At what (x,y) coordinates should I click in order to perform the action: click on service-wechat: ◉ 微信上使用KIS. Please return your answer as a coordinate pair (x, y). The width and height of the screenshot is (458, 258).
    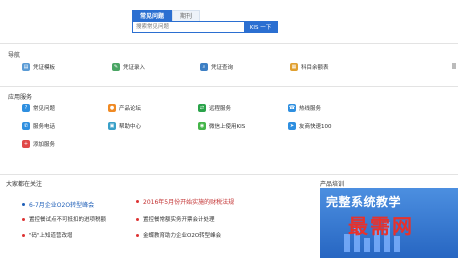
    Looking at the image, I should click on (221, 126).